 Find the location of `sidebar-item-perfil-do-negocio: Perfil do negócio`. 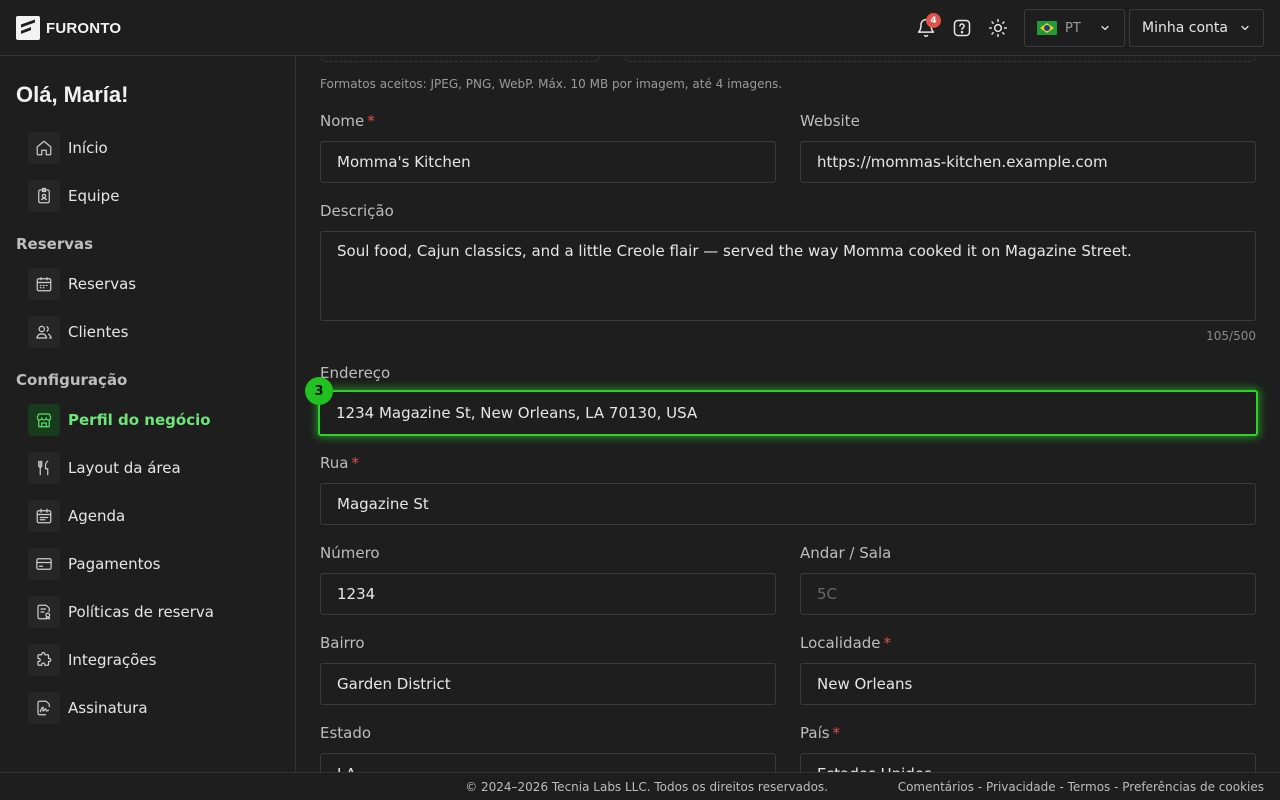

sidebar-item-perfil-do-negocio: Perfil do negócio is located at coordinates (119, 420).